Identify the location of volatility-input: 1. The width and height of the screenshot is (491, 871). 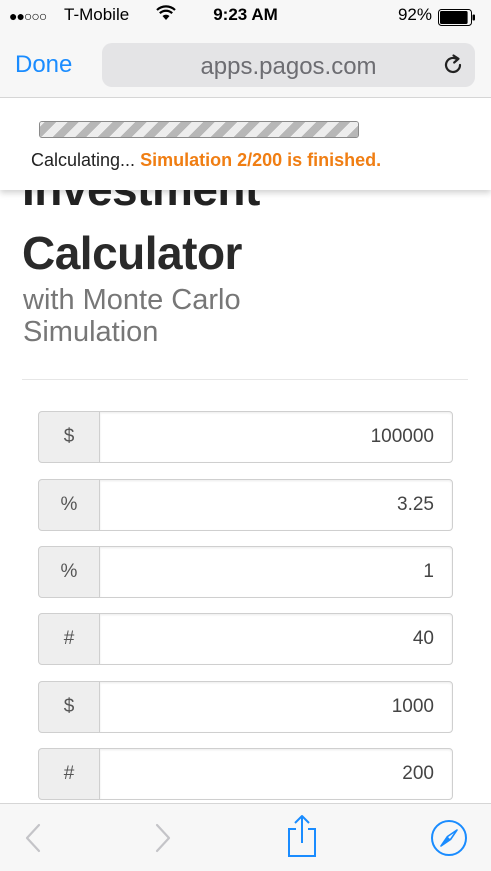
(276, 572).